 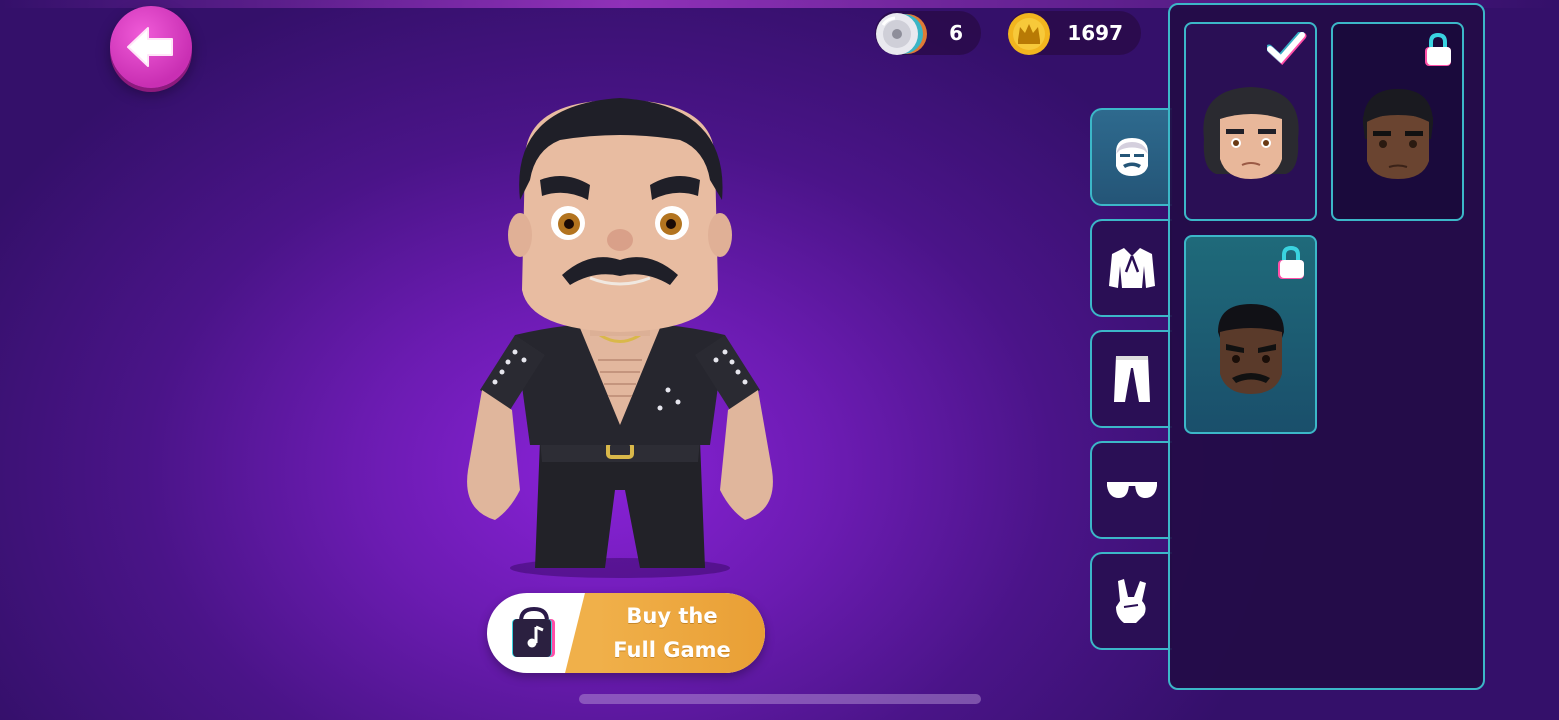 What do you see at coordinates (1287, 48) in the screenshot?
I see `checkmark-icon` at bounding box center [1287, 48].